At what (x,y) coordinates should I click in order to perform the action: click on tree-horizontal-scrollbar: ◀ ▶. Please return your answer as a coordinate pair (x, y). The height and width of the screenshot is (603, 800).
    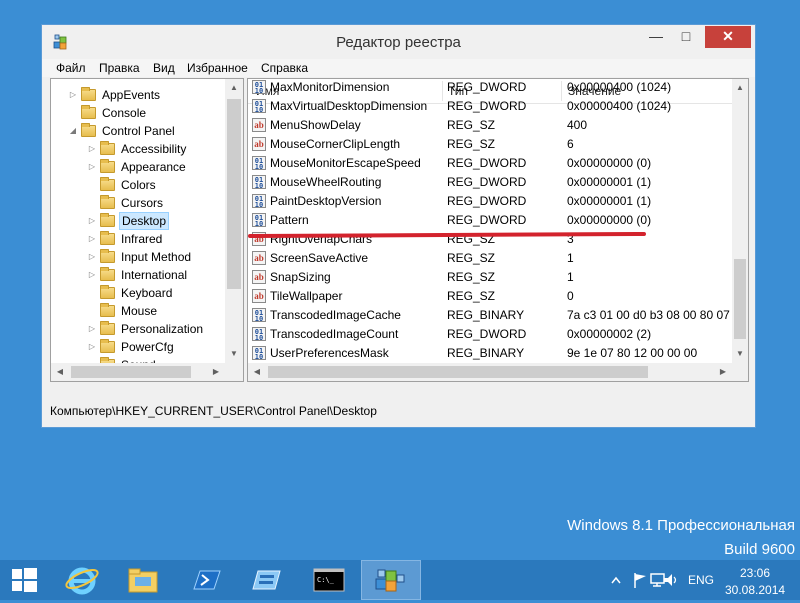
    Looking at the image, I should click on (138, 372).